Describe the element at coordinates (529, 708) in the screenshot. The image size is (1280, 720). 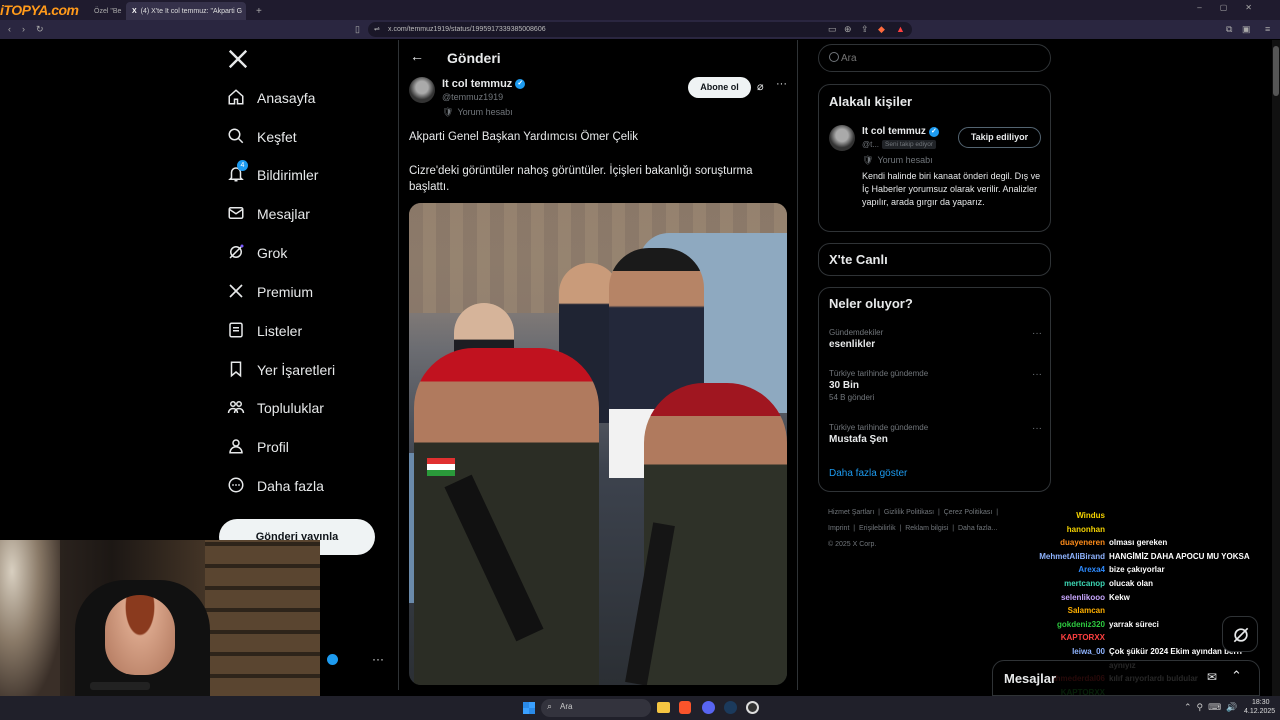
I see `start-icon` at that location.